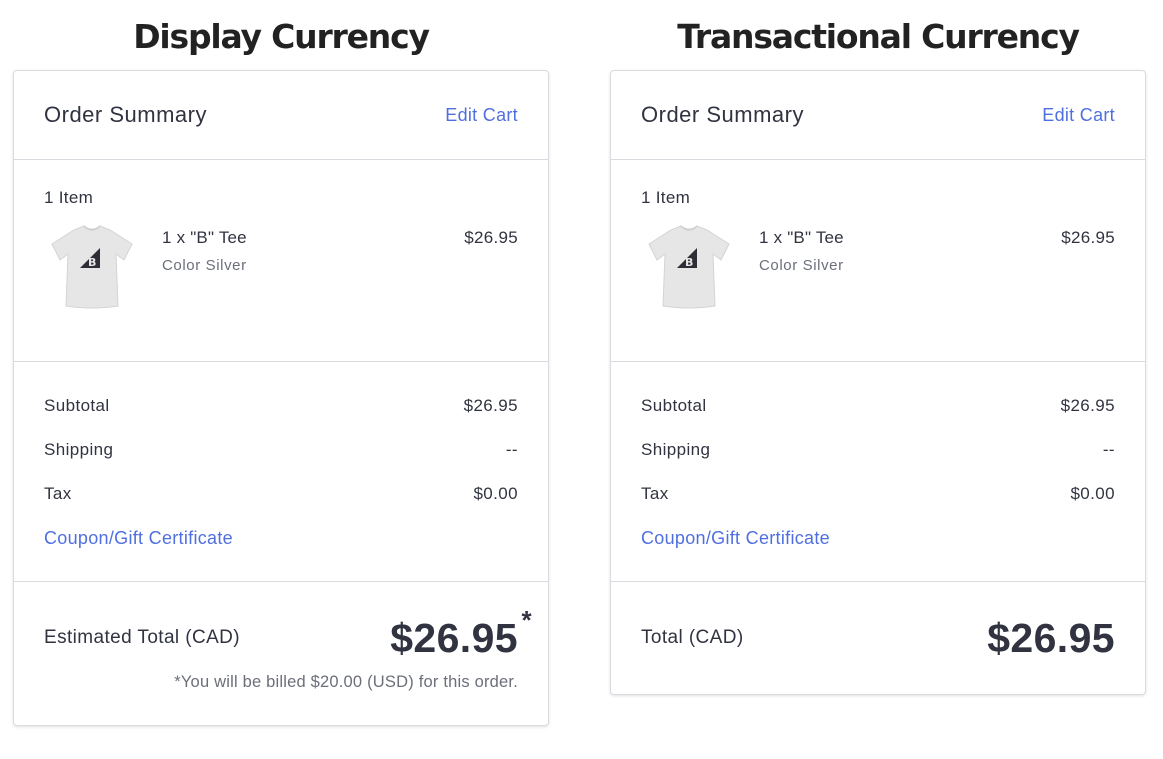 The width and height of the screenshot is (1163, 759). Describe the element at coordinates (878, 36) in the screenshot. I see `transactional-currency-heading: Transactional Currency` at that location.